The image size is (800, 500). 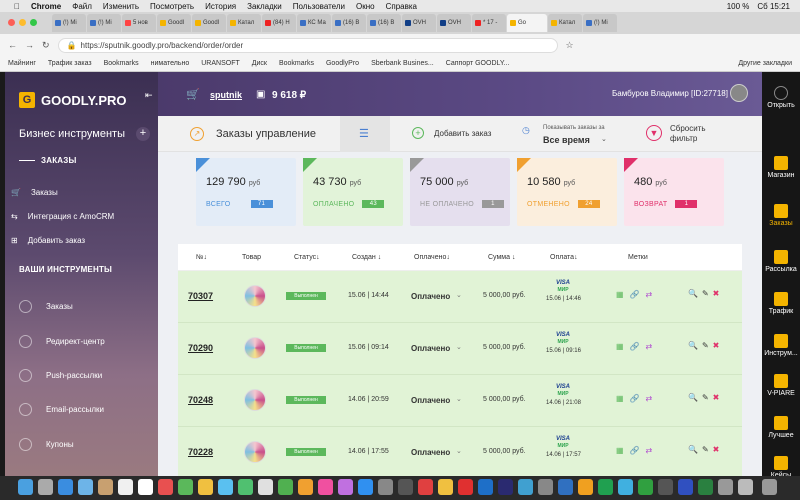 What do you see at coordinates (525, 487) in the screenshot?
I see `skype-icon` at bounding box center [525, 487].